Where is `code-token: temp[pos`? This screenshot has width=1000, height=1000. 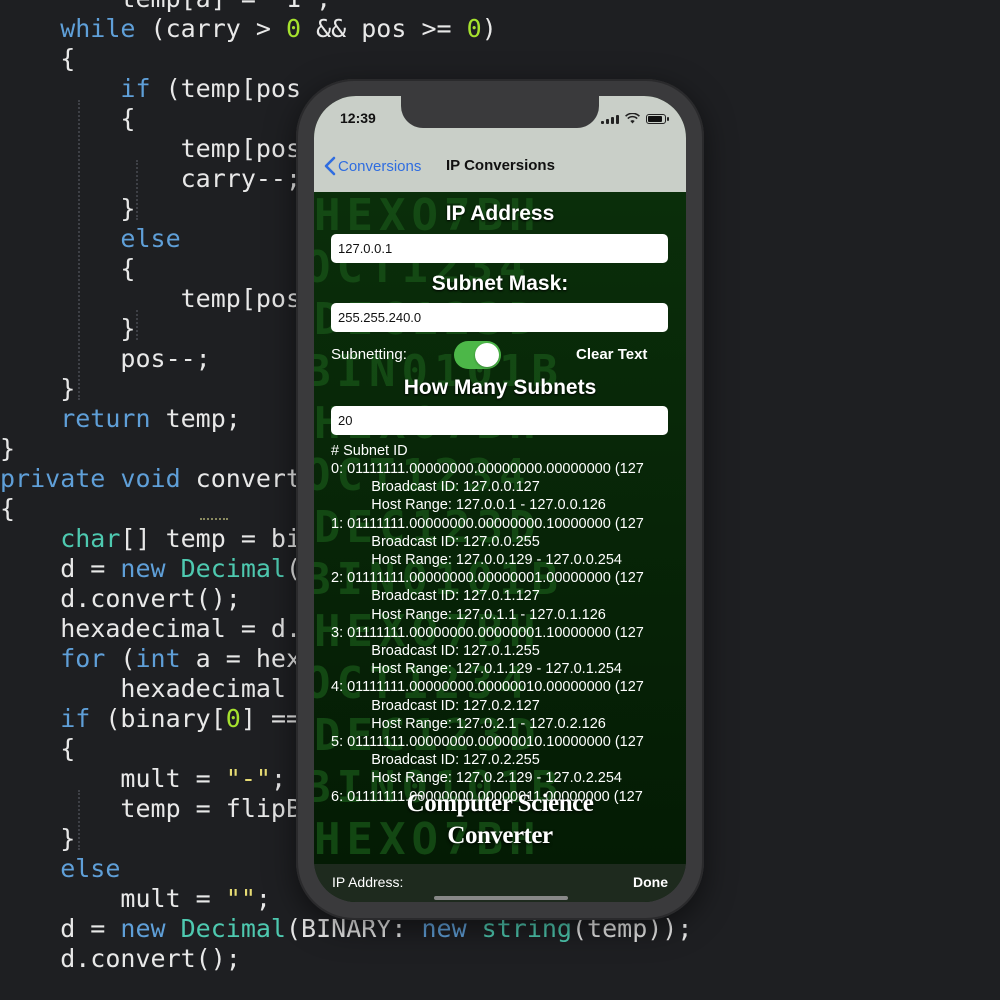
code-token: temp[pos is located at coordinates (151, 298).